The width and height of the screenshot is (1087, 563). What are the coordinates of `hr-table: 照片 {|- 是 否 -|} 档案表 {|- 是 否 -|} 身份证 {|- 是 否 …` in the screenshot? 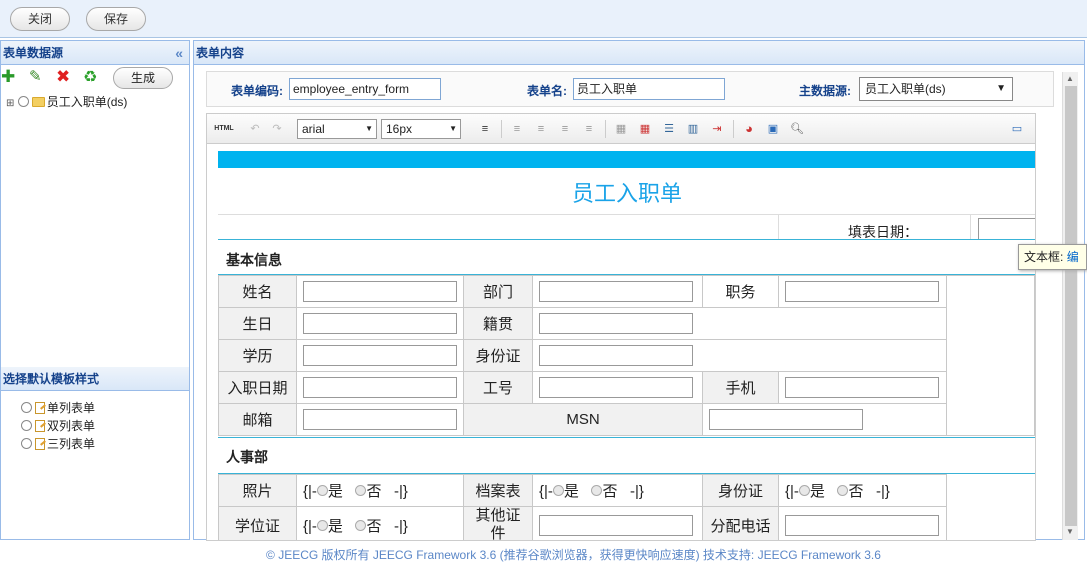 It's located at (582, 507).